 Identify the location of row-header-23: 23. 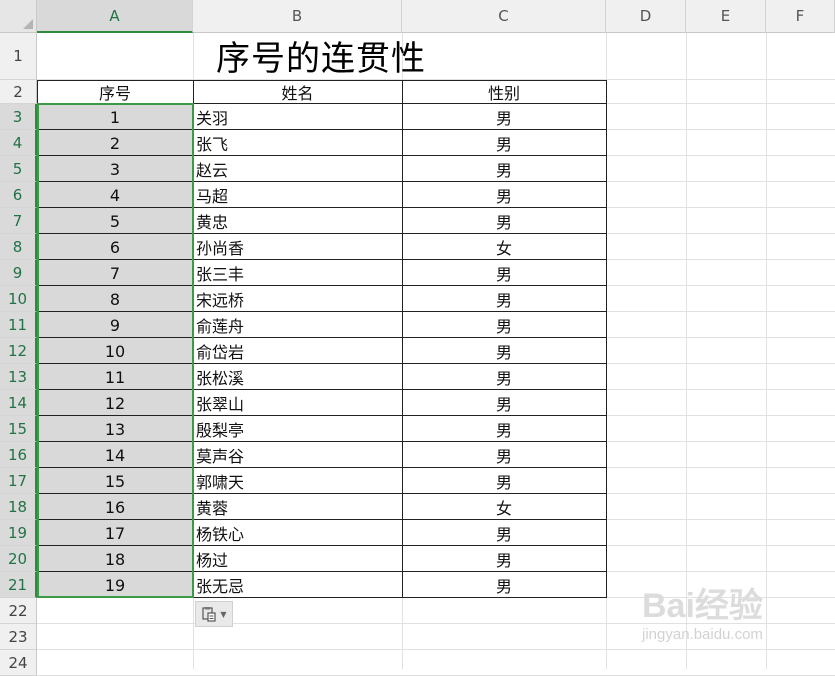
(18, 637).